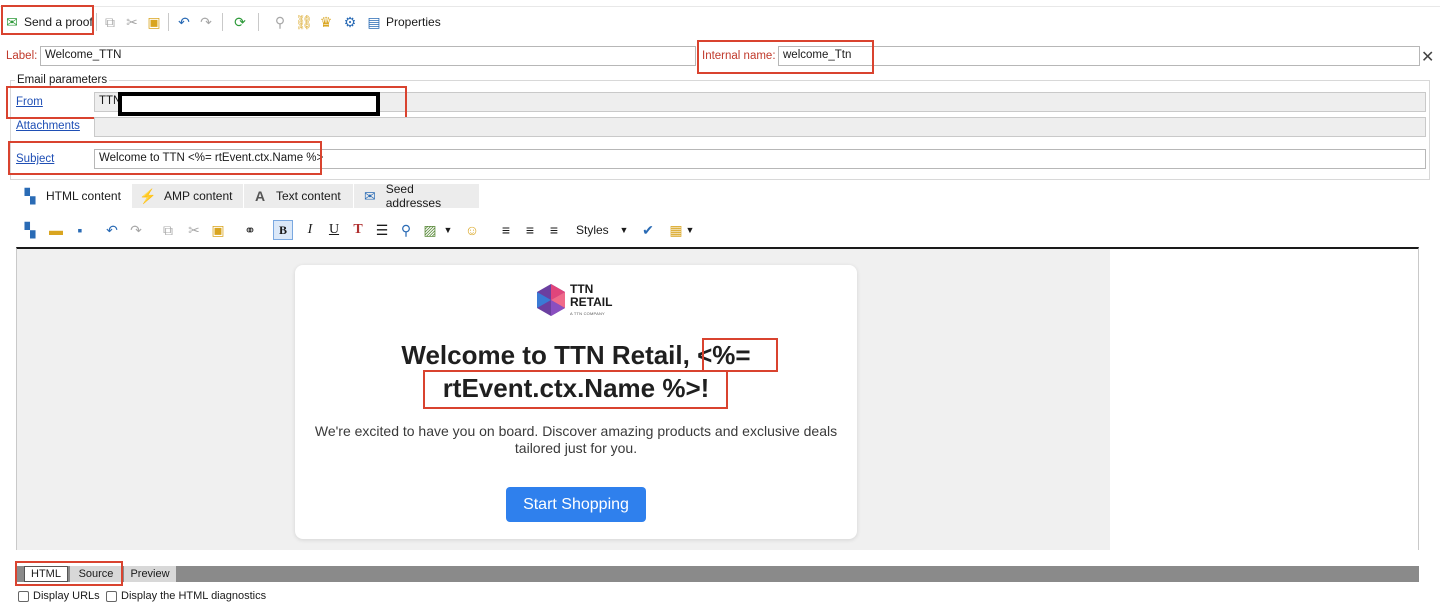 Image resolution: width=1440 pixels, height=608 pixels. What do you see at coordinates (250, 230) in the screenshot?
I see `find-icon: ⚭` at bounding box center [250, 230].